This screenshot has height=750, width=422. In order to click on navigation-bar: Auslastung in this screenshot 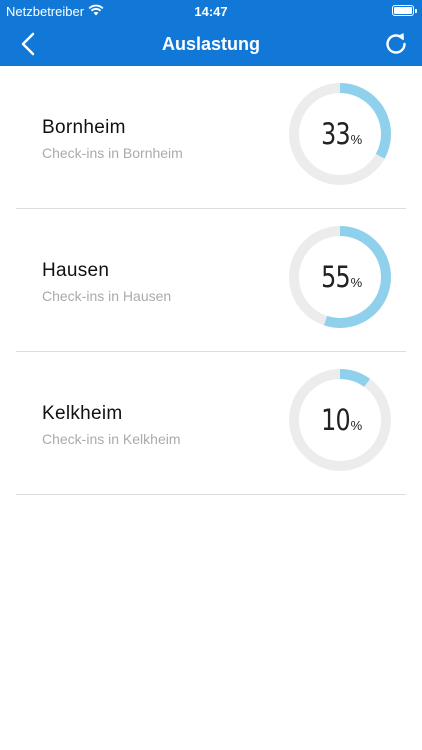, I will do `click(211, 44)`.